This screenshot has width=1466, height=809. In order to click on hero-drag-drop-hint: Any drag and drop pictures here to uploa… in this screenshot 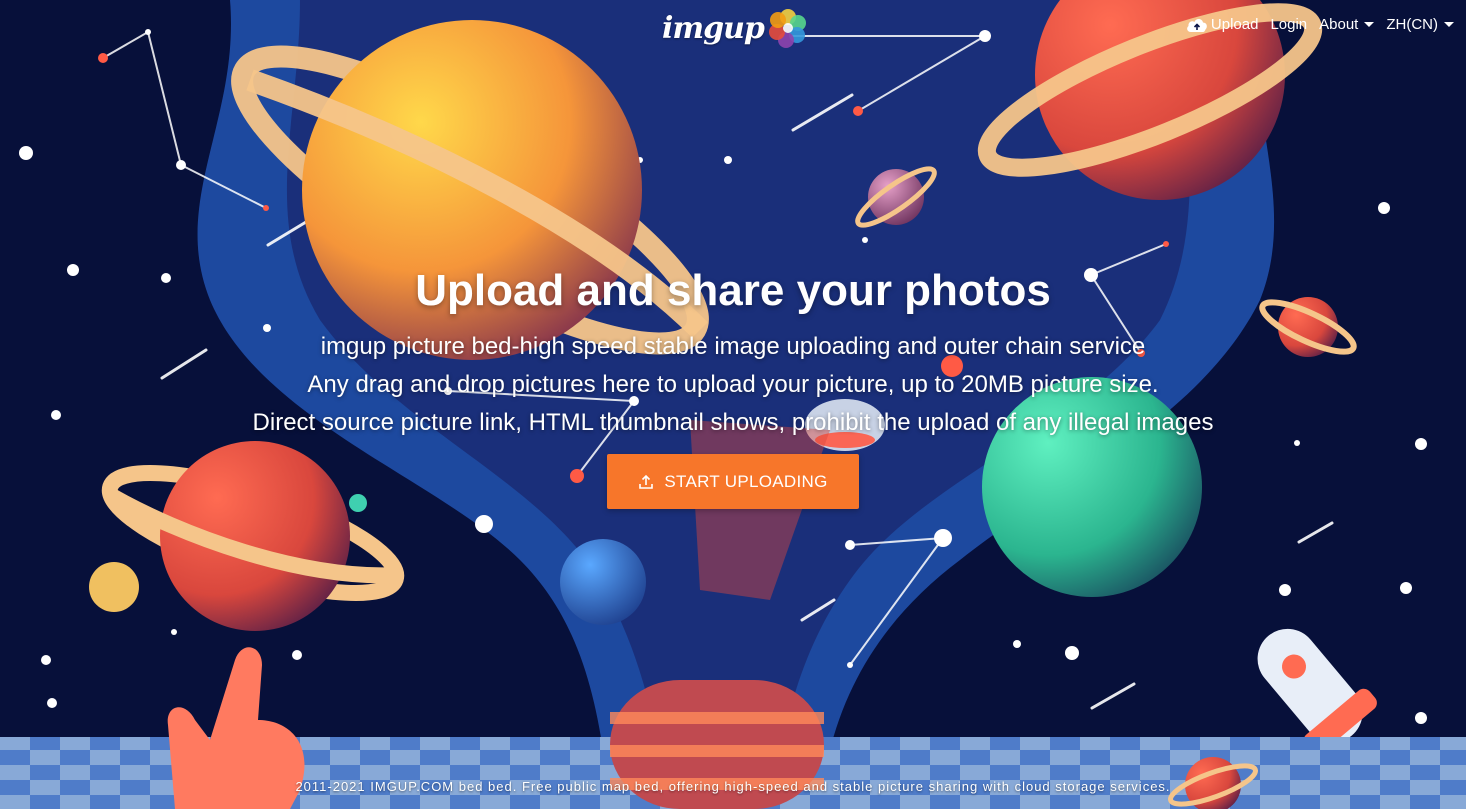, I will do `click(733, 384)`.